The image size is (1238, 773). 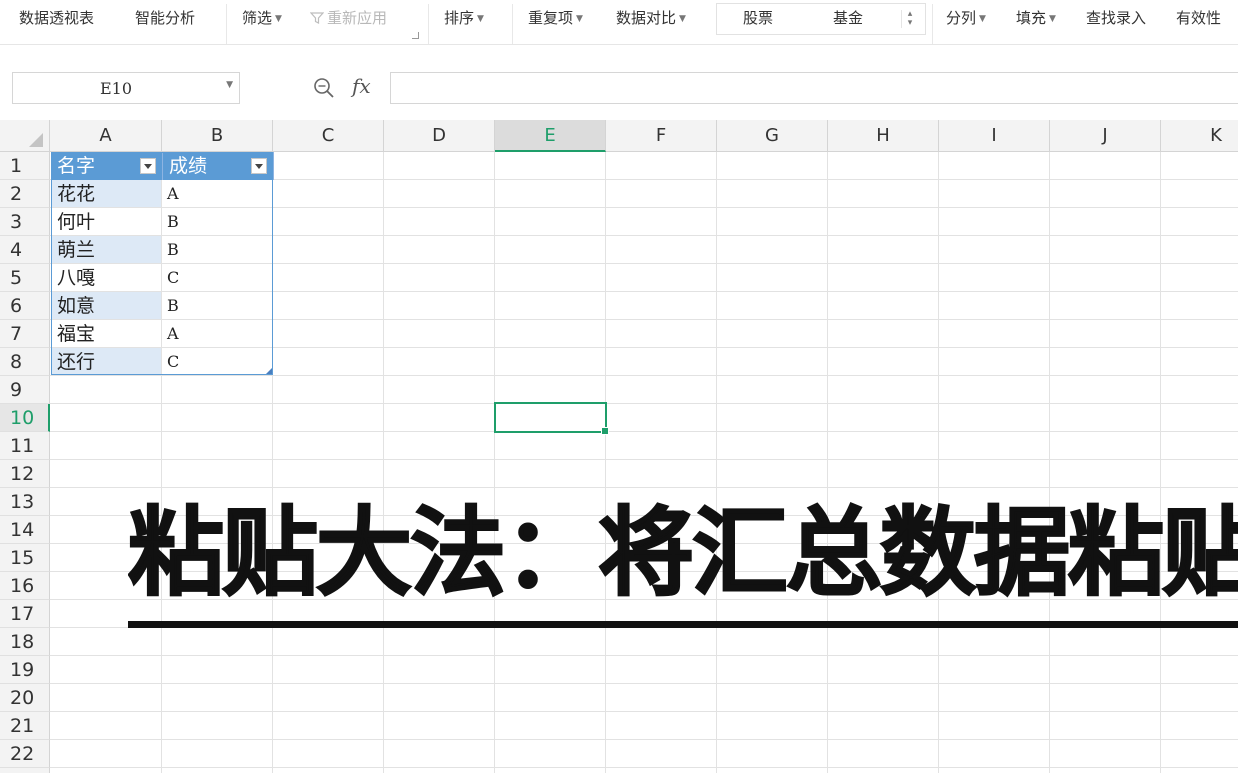 I want to click on row-header-10: 10, so click(x=25, y=418).